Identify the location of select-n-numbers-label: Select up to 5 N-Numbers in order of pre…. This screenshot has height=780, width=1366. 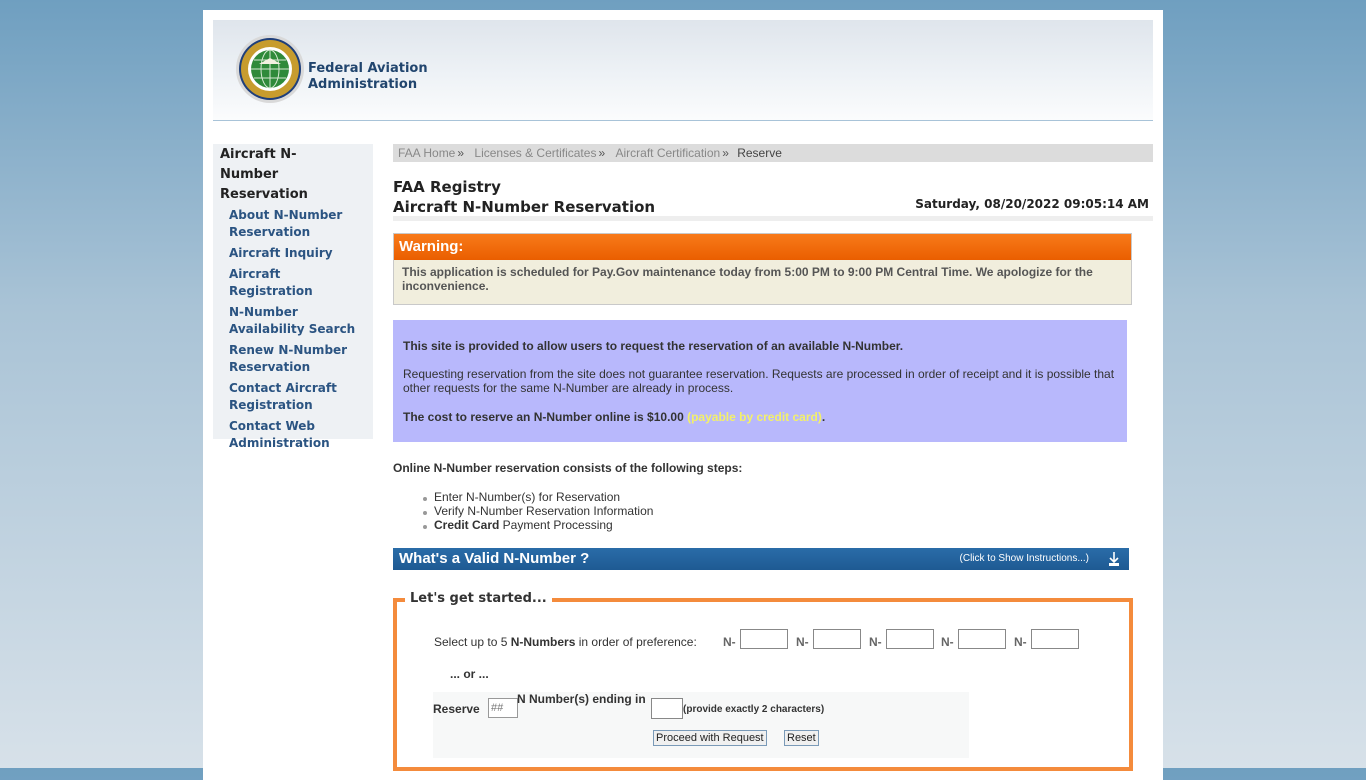
(565, 642).